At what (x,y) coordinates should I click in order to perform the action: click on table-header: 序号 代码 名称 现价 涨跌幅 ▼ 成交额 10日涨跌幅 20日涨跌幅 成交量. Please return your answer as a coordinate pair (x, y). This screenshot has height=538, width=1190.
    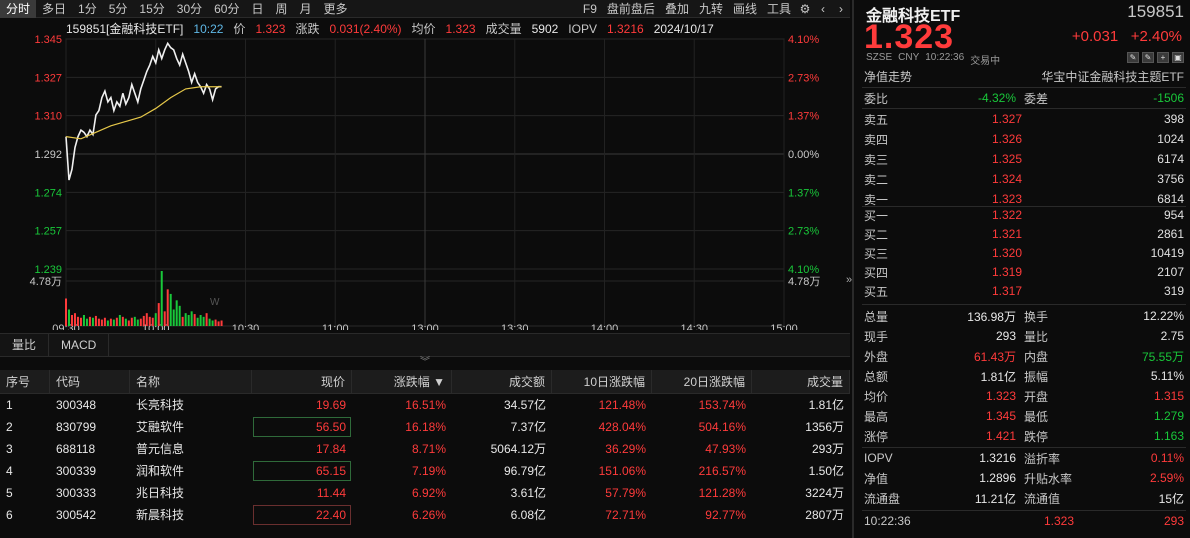
    Looking at the image, I should click on (425, 382).